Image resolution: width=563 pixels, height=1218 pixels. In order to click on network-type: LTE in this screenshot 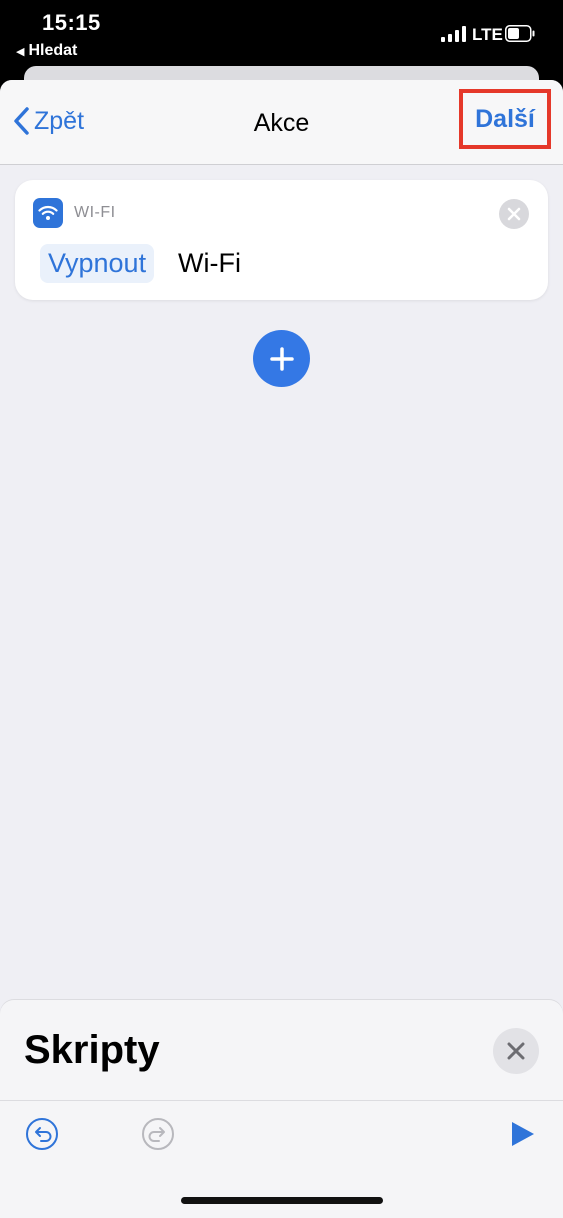, I will do `click(487, 34)`.